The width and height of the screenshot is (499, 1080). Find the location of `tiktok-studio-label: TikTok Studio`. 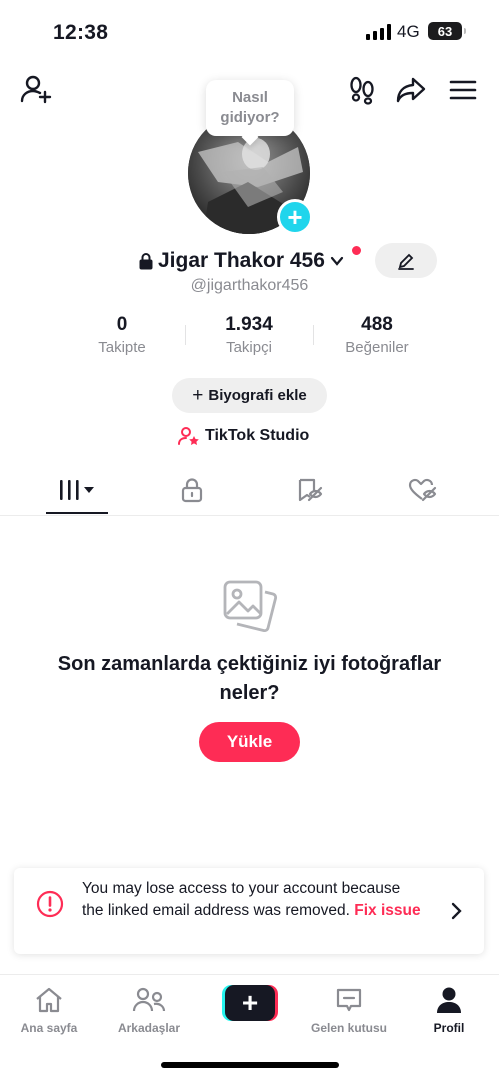

tiktok-studio-label: TikTok Studio is located at coordinates (257, 435).